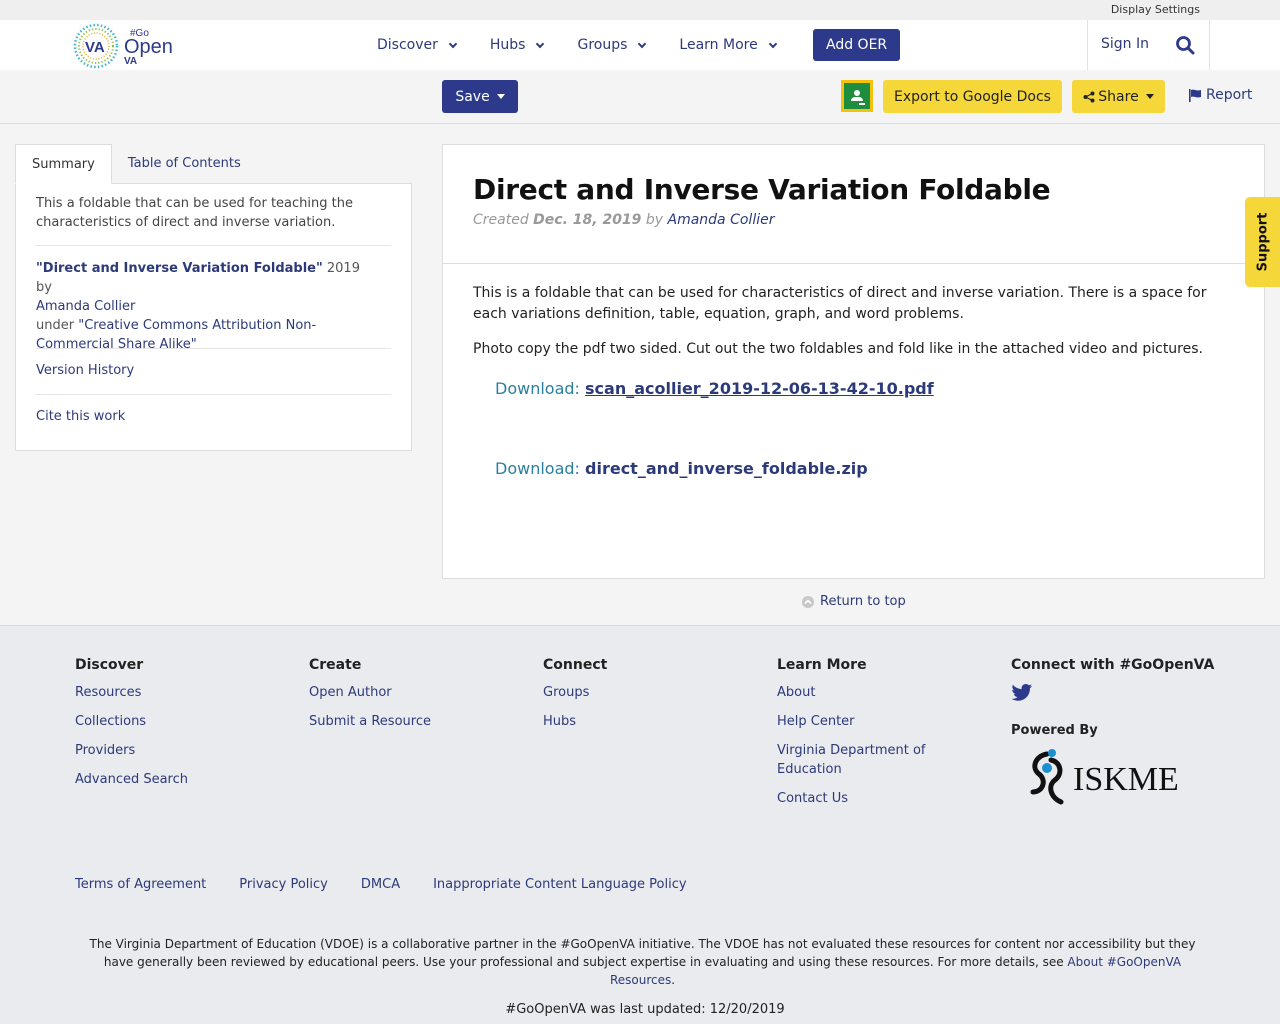 The image size is (1280, 1024). What do you see at coordinates (179, 268) in the screenshot?
I see `resource-title-link: "Direct and Inverse Variation Foldable"` at bounding box center [179, 268].